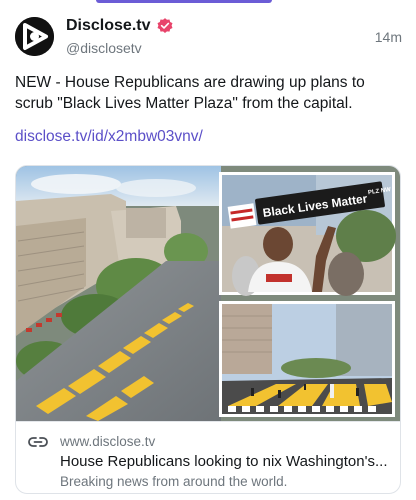  What do you see at coordinates (108, 26) in the screenshot?
I see `display-name: Disclose.tv` at bounding box center [108, 26].